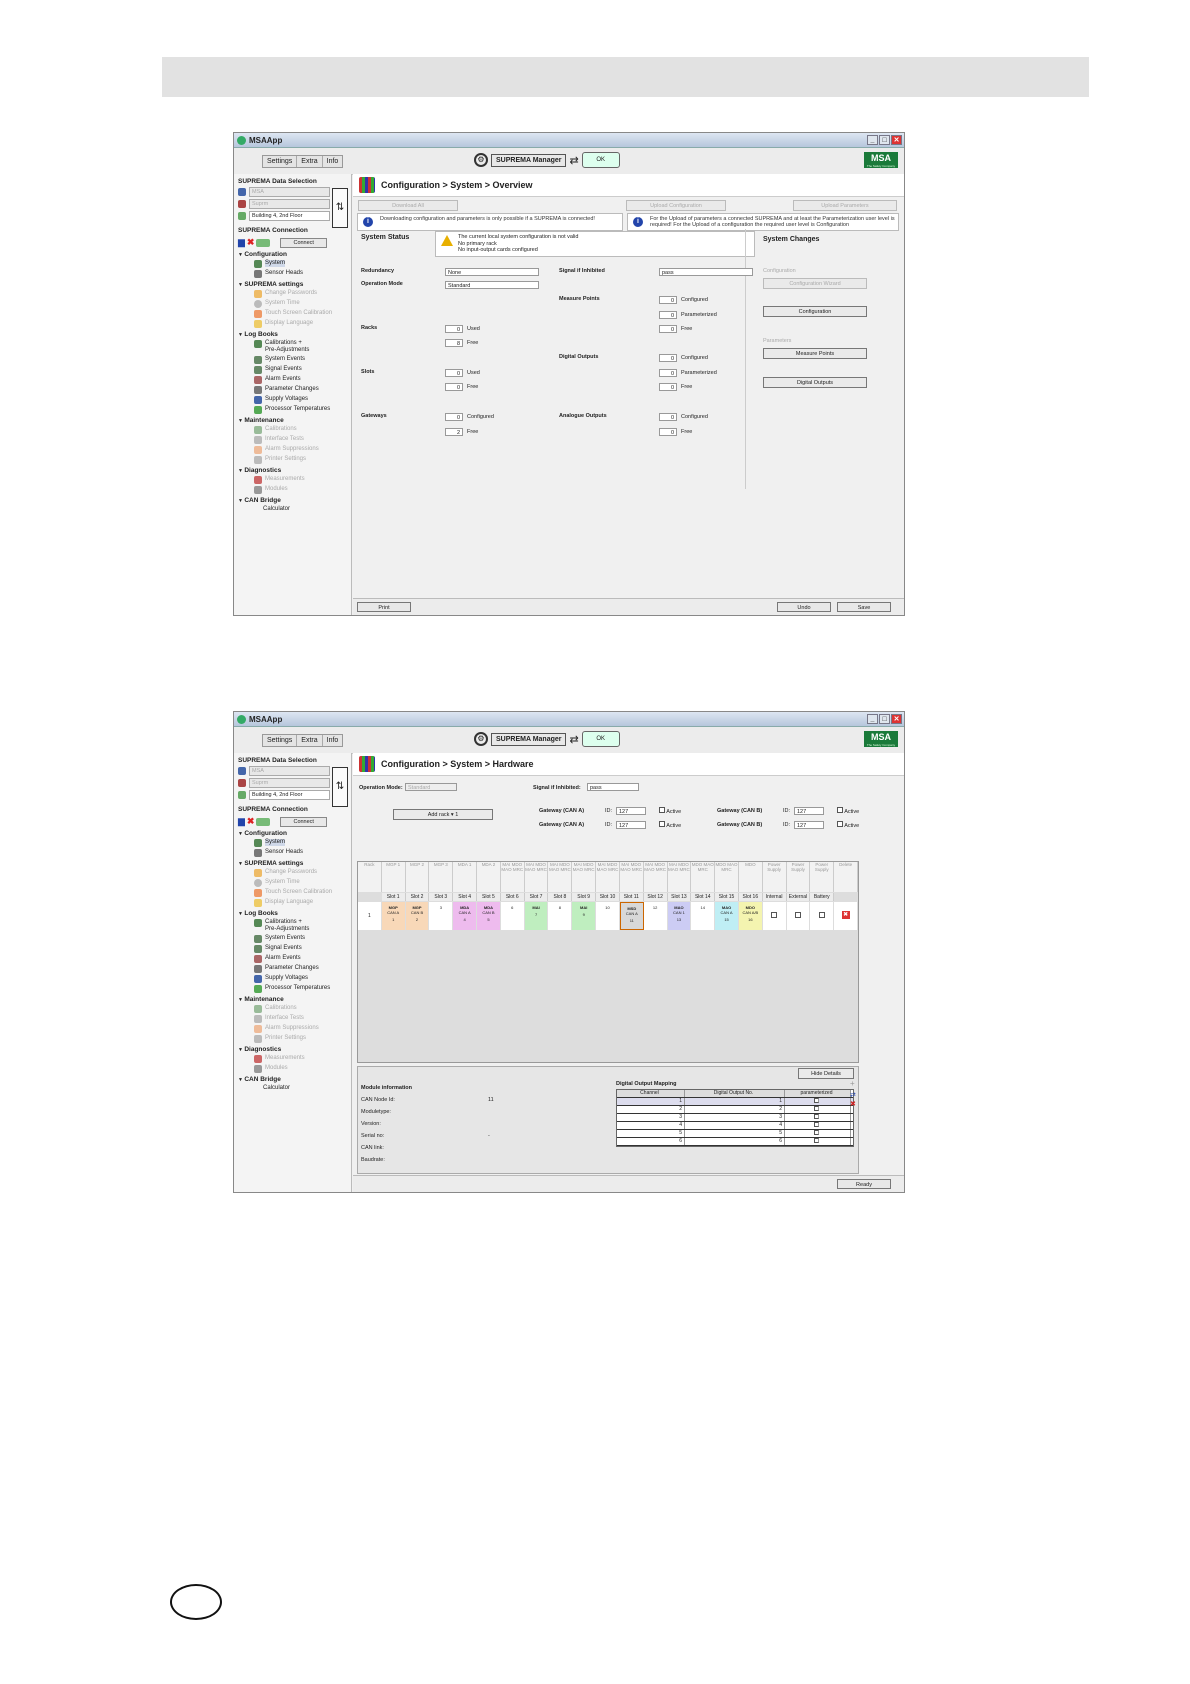  Describe the element at coordinates (292, 1079) in the screenshot. I see `group-can-bridge: CAN Bridge` at that location.